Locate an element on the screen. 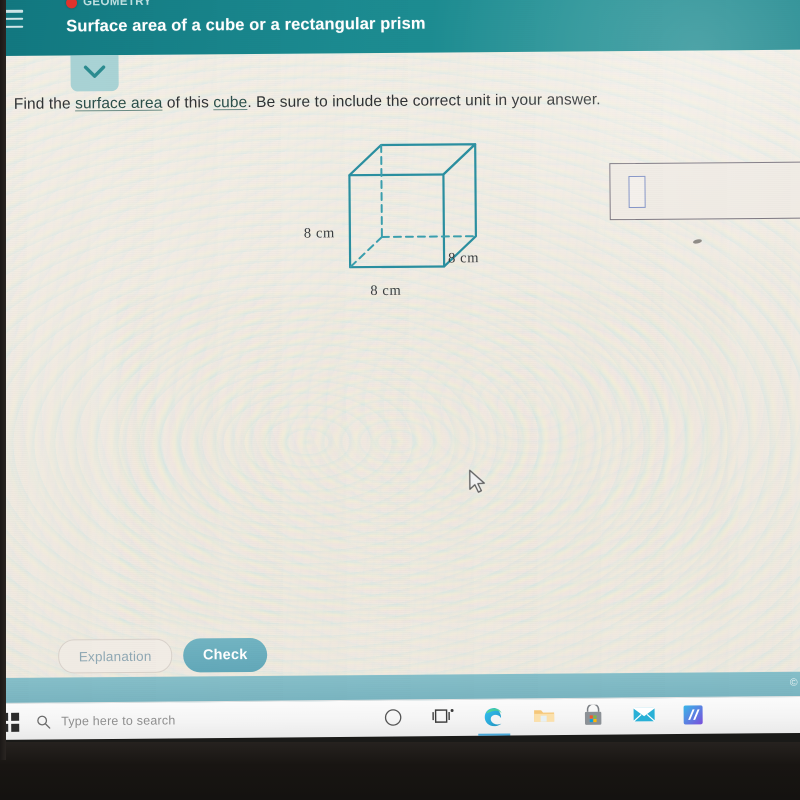  explanation-button: Explanation is located at coordinates (115, 656).